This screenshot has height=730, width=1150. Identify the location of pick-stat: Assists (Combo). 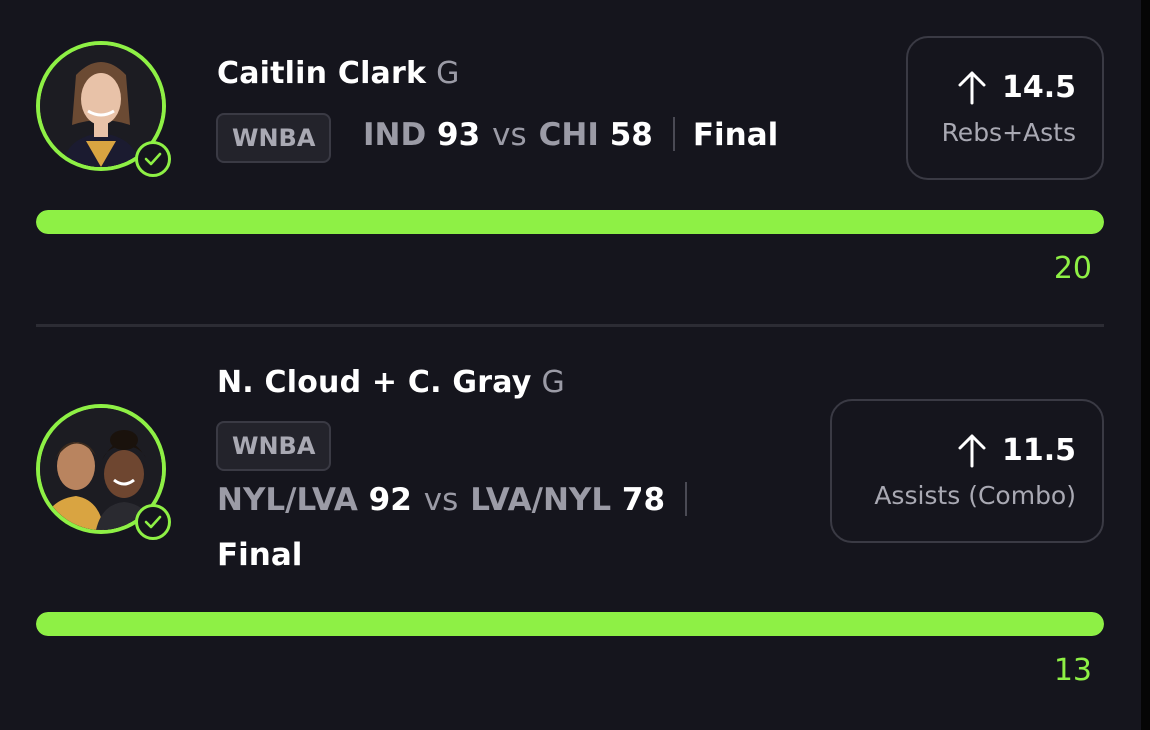
(975, 495).